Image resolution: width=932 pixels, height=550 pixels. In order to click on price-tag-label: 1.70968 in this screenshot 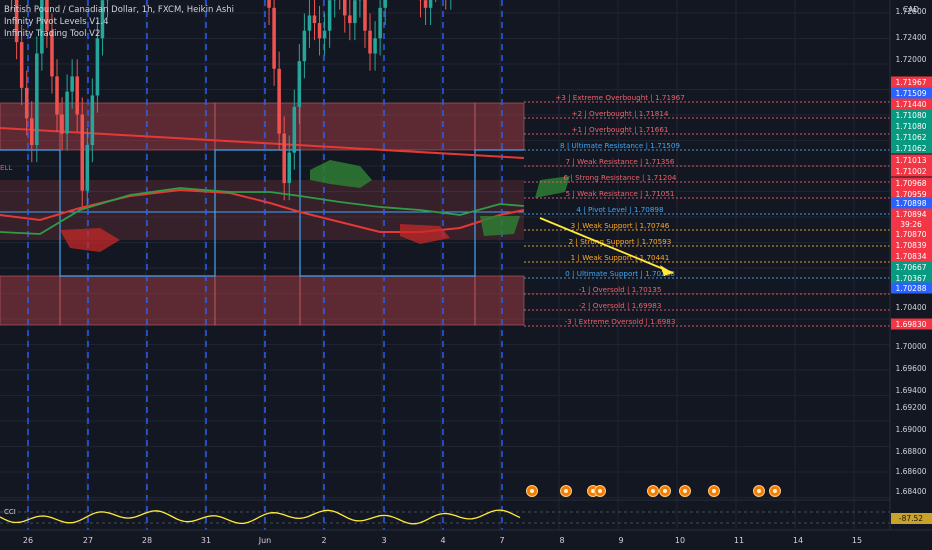, I will do `click(910, 183)`.